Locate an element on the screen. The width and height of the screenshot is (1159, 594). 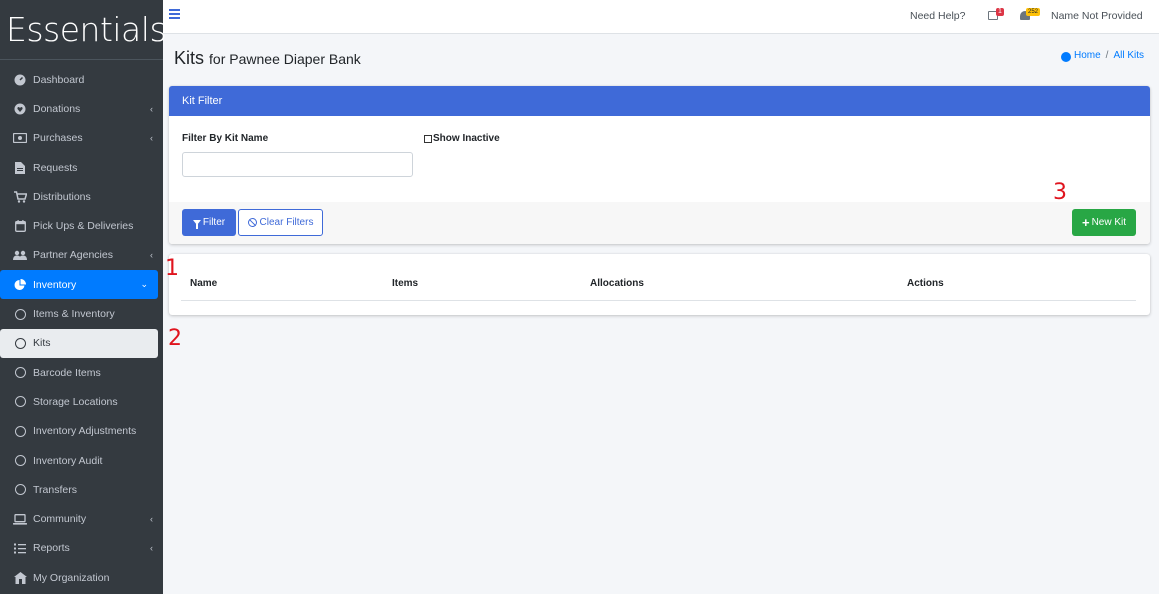
plus-icon: + is located at coordinates (1085, 222).